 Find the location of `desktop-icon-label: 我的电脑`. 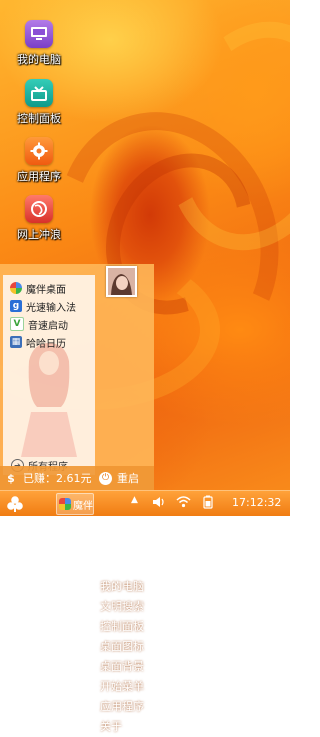

desktop-icon-label: 我的电脑 is located at coordinates (39, 59).